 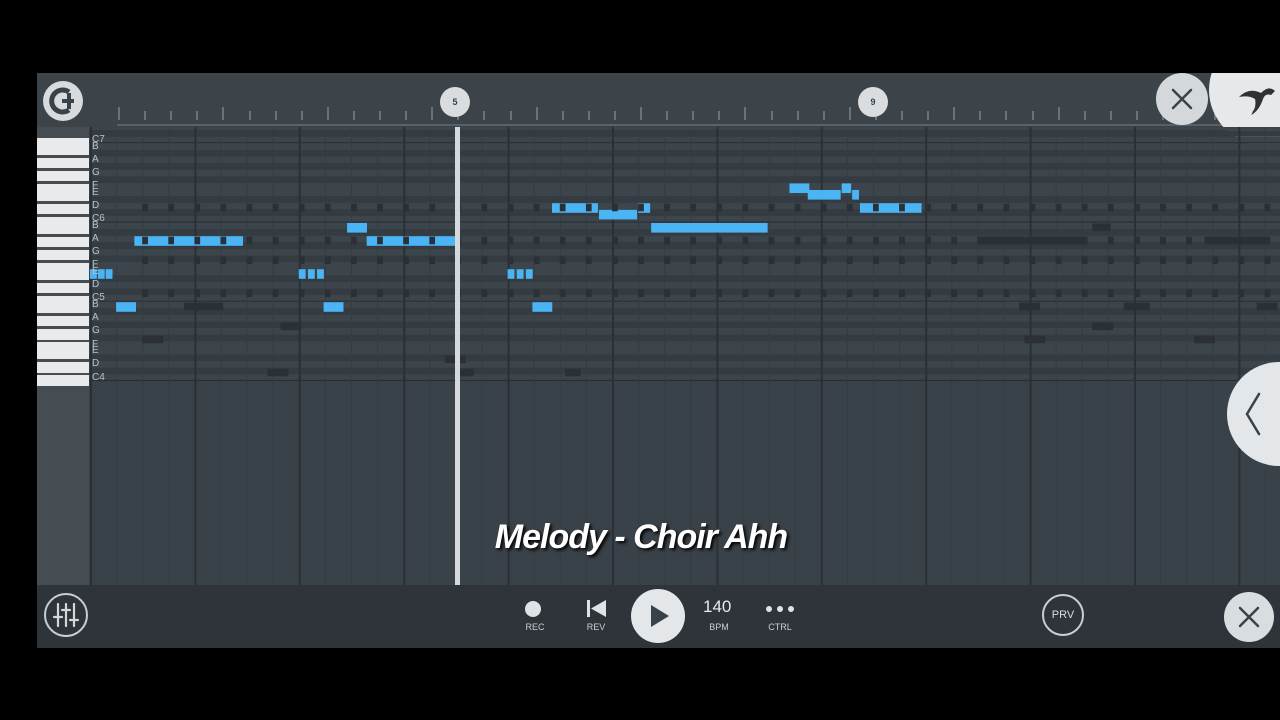 I want to click on bar-marker-5: 5, so click(x=455, y=102).